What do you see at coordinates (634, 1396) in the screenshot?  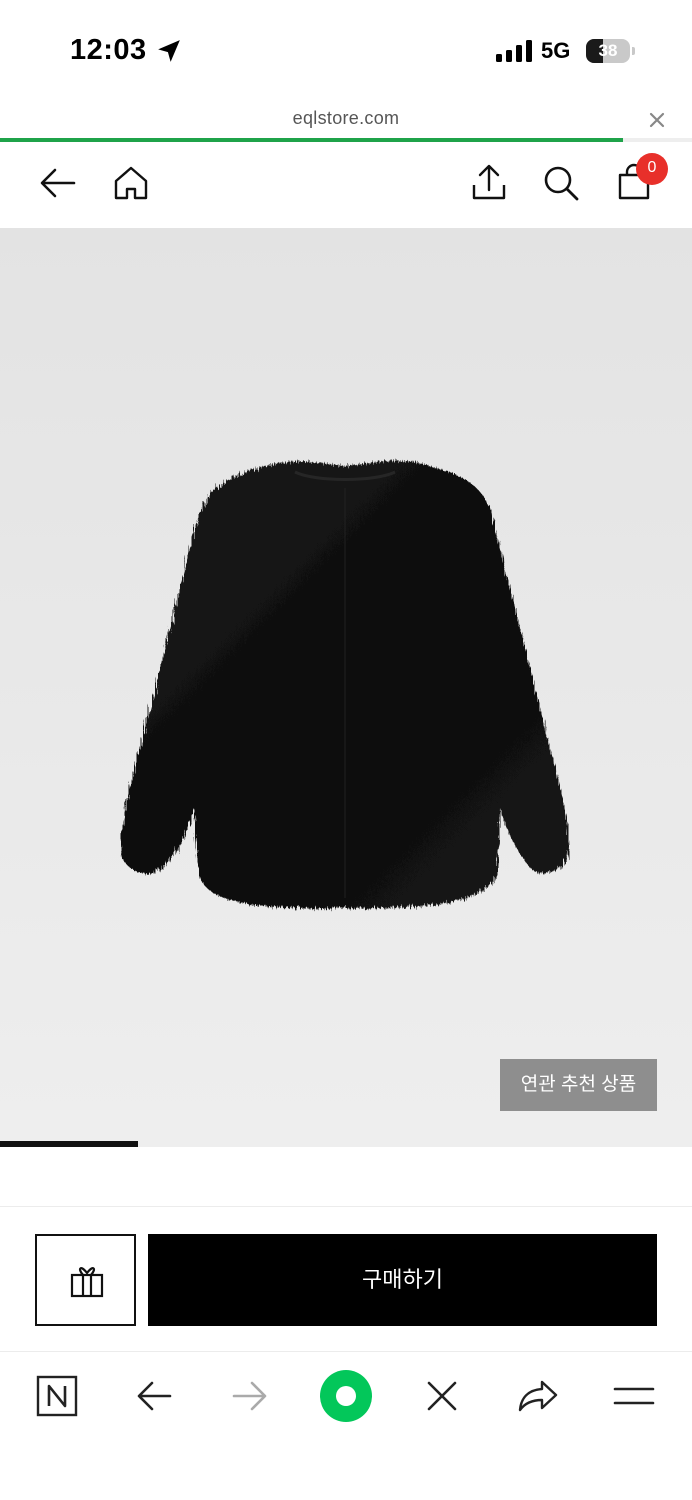 I see `menu-icon` at bounding box center [634, 1396].